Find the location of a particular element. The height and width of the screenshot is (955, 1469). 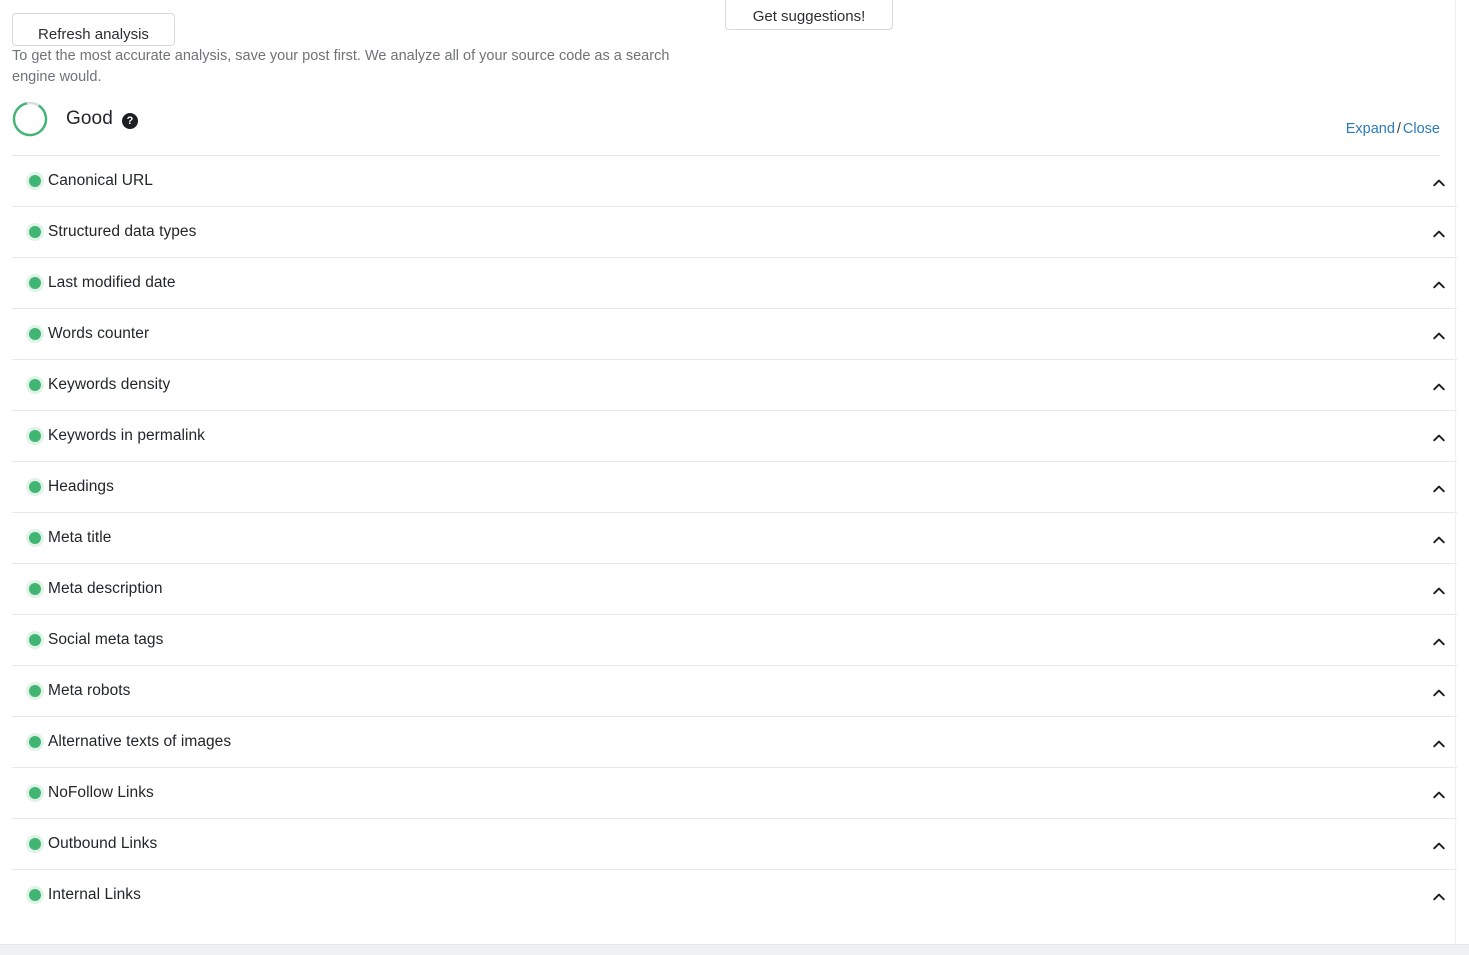

checklist-row-label: Headings is located at coordinates (81, 486).